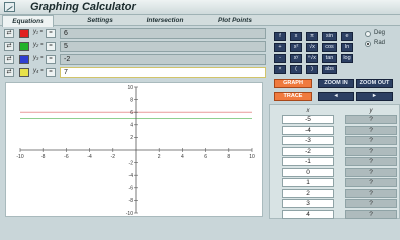 Image resolution: width=400 pixels, height=240 pixels. I want to click on key-x-power-y: xʸ, so click(296, 58).